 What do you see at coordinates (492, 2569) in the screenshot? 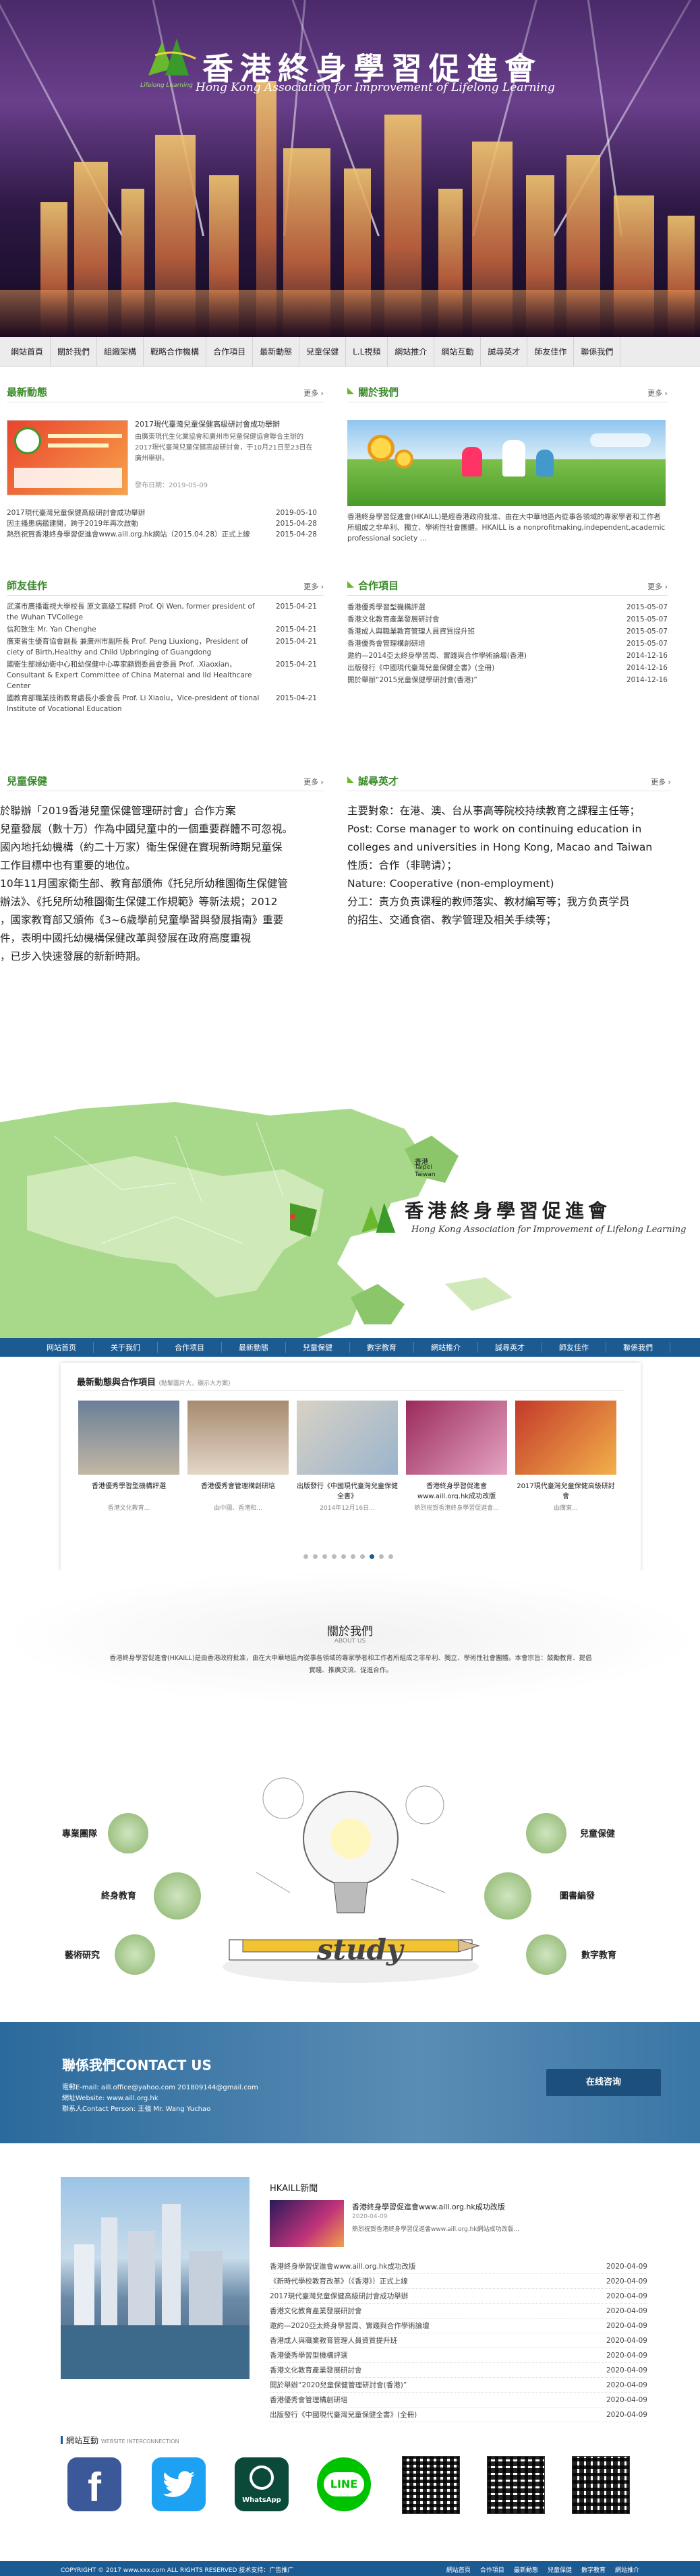
I see `footer-link: 合作項目` at bounding box center [492, 2569].